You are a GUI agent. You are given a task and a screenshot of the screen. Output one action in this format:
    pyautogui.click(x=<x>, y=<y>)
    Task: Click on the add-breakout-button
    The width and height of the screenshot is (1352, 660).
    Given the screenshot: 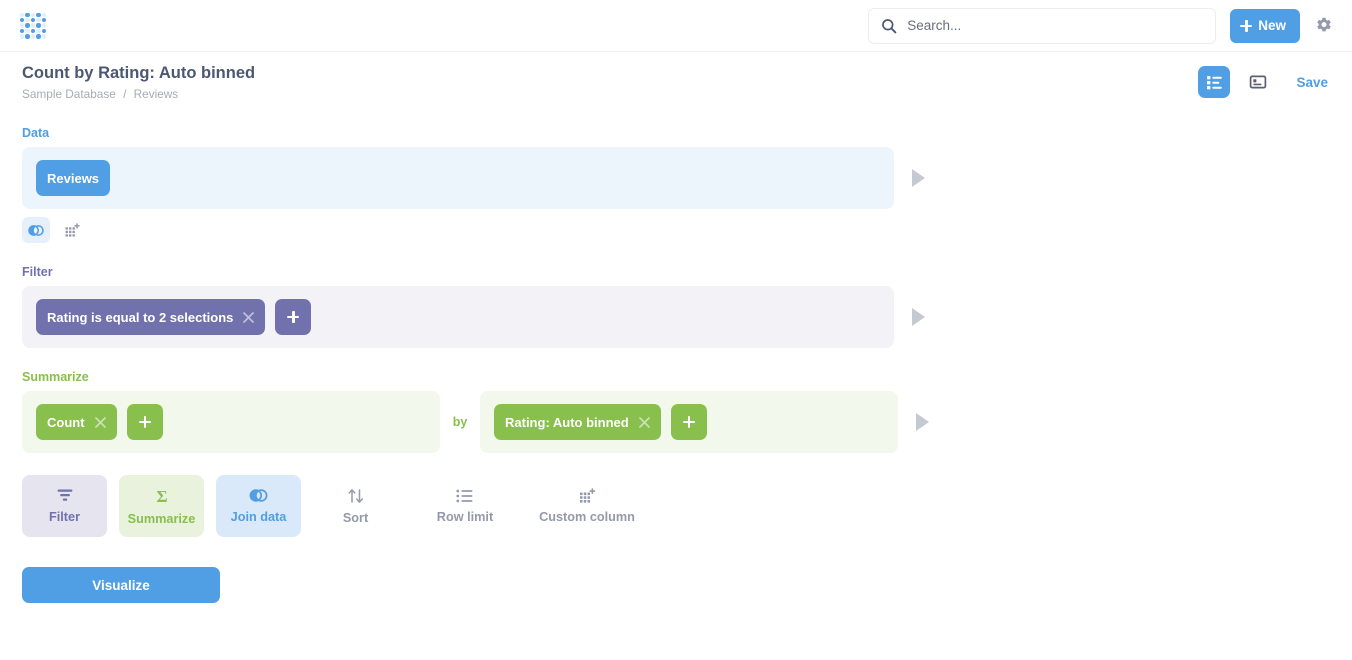 What is the action you would take?
    pyautogui.click(x=688, y=422)
    